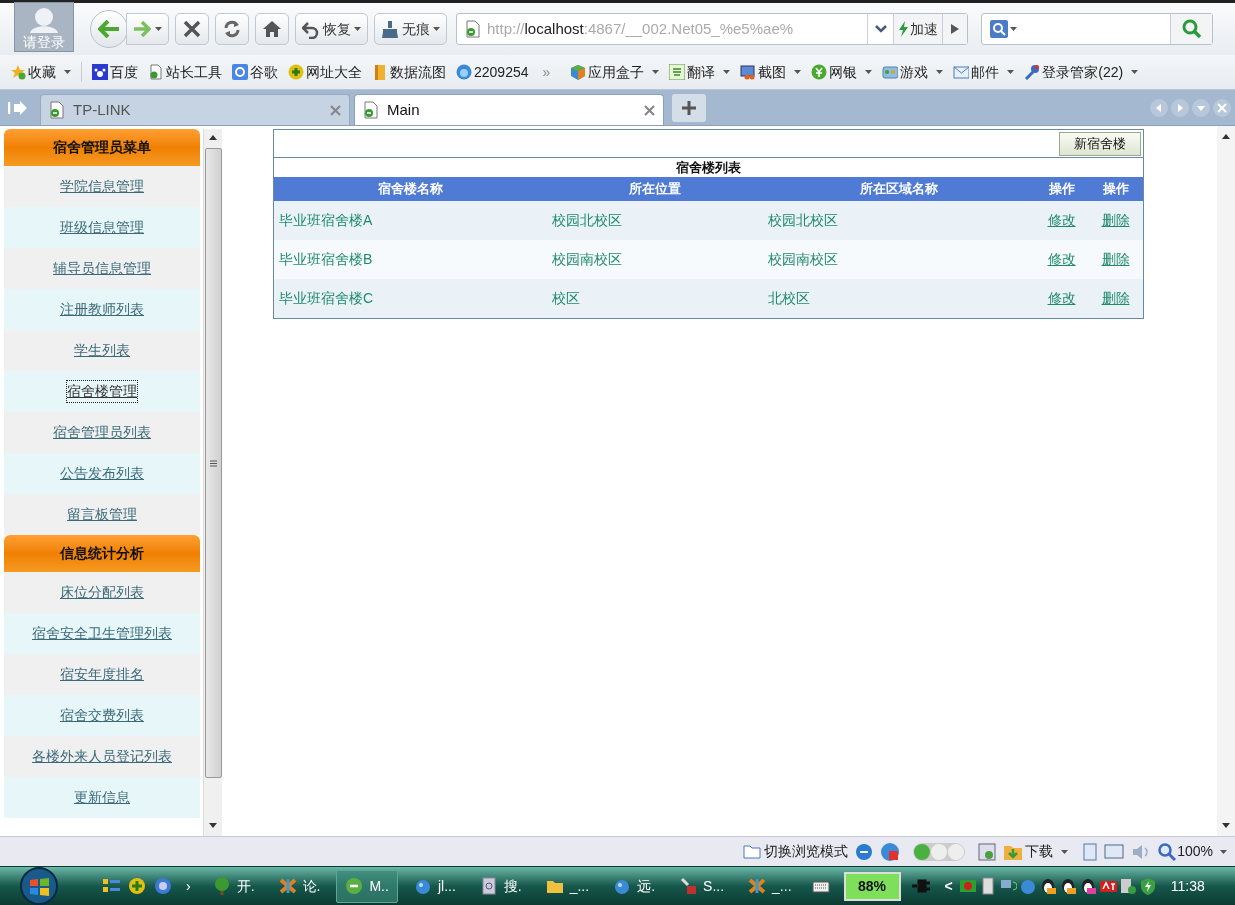 The height and width of the screenshot is (905, 1235). Describe the element at coordinates (509, 109) in the screenshot. I see `browser-tab: Main` at that location.